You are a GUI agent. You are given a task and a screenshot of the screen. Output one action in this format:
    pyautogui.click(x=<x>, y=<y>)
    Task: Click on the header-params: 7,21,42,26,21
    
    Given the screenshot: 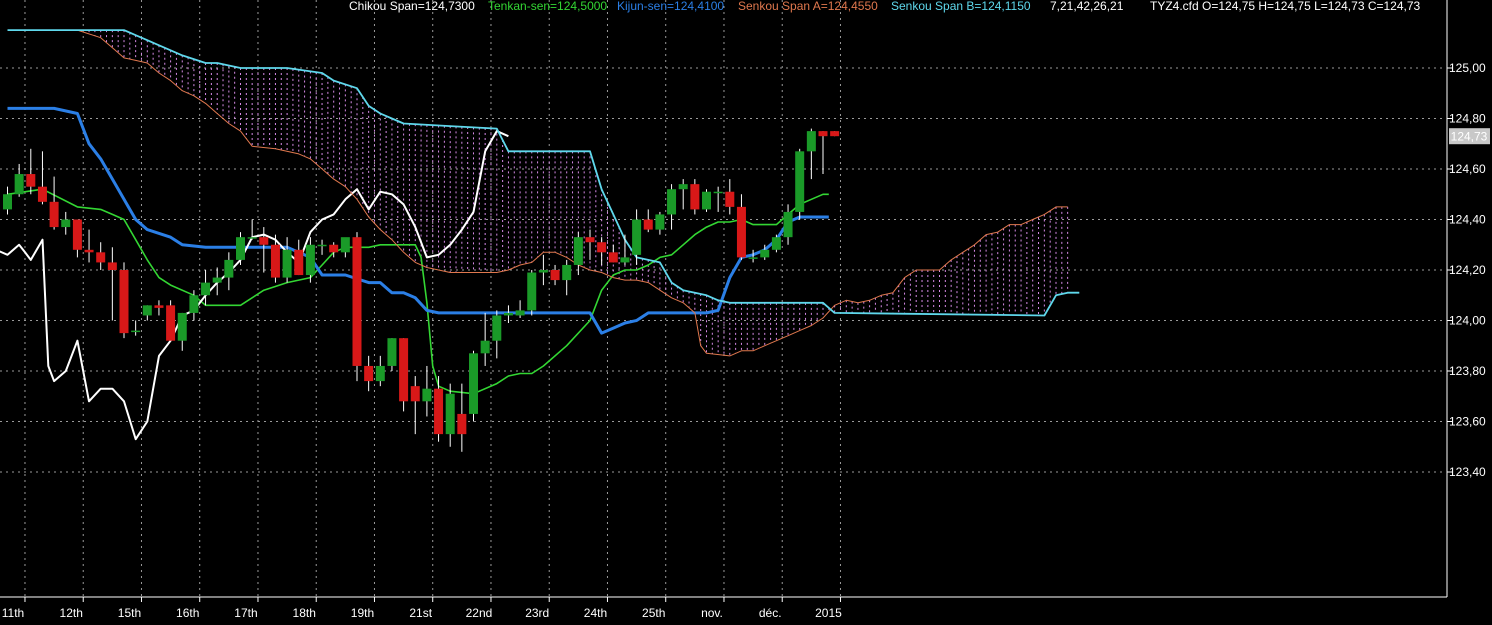 What is the action you would take?
    pyautogui.click(x=1087, y=6)
    